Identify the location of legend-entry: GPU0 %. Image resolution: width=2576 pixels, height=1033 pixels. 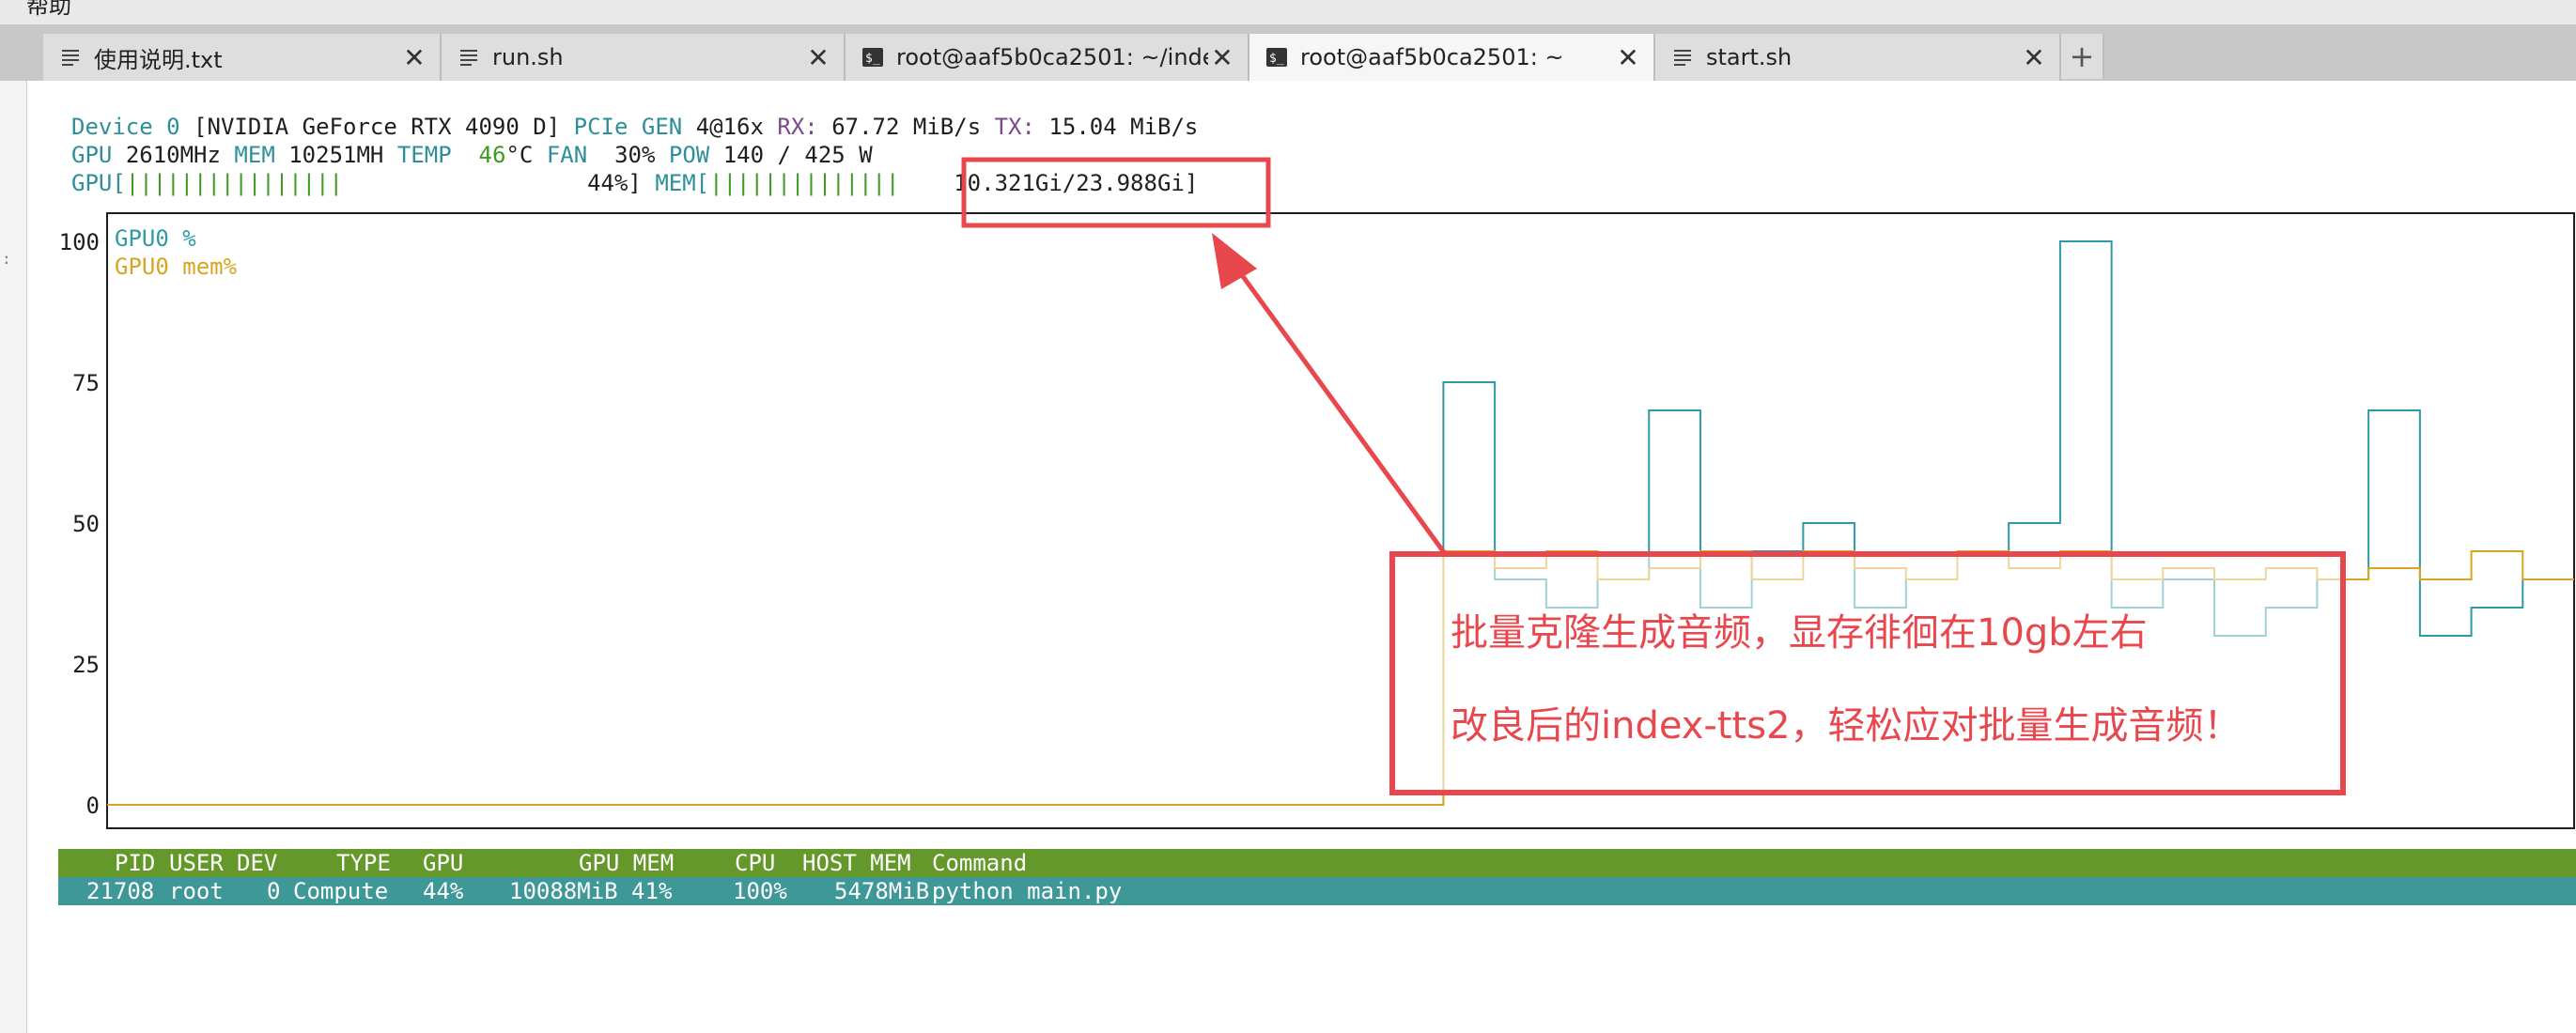
(156, 238).